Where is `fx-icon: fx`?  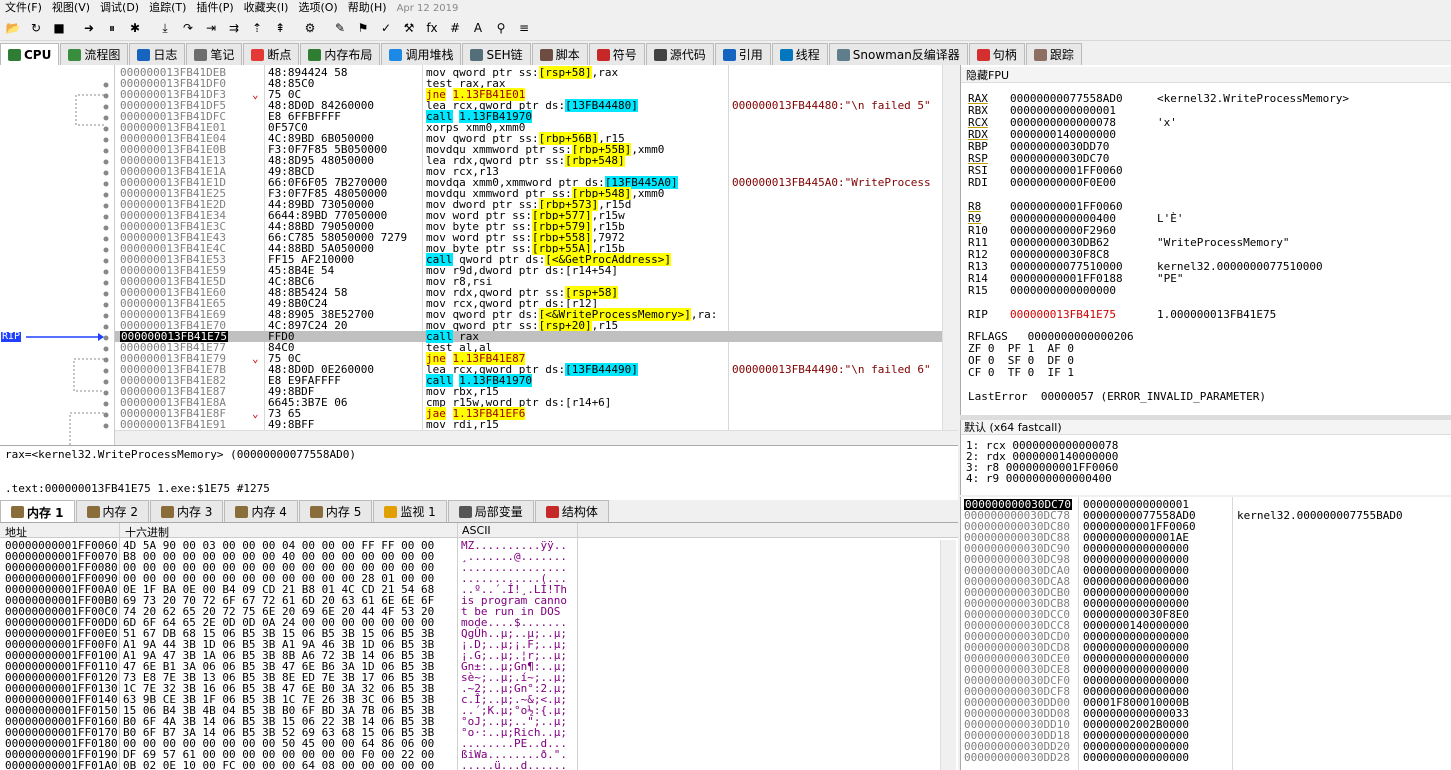 fx-icon: fx is located at coordinates (432, 28).